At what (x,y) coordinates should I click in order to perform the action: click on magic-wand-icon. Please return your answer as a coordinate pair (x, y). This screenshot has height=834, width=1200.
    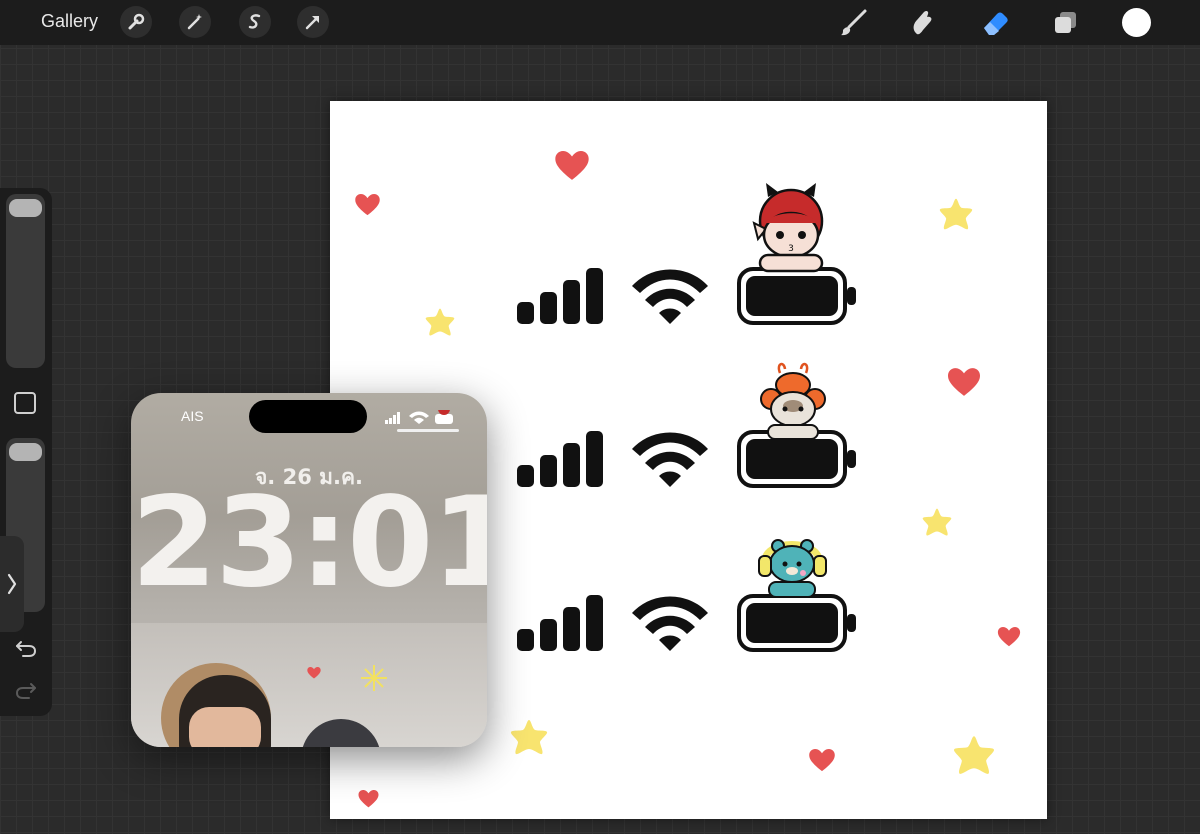
    Looking at the image, I should click on (194, 22).